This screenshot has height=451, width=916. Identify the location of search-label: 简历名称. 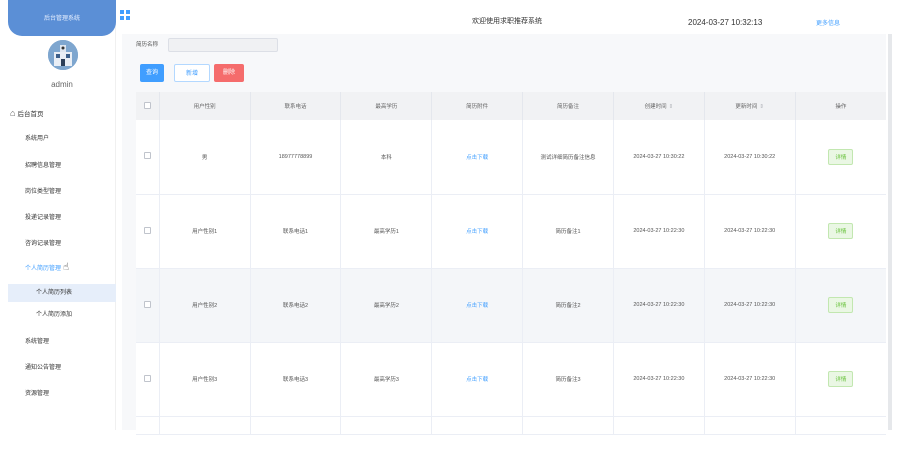
(147, 45).